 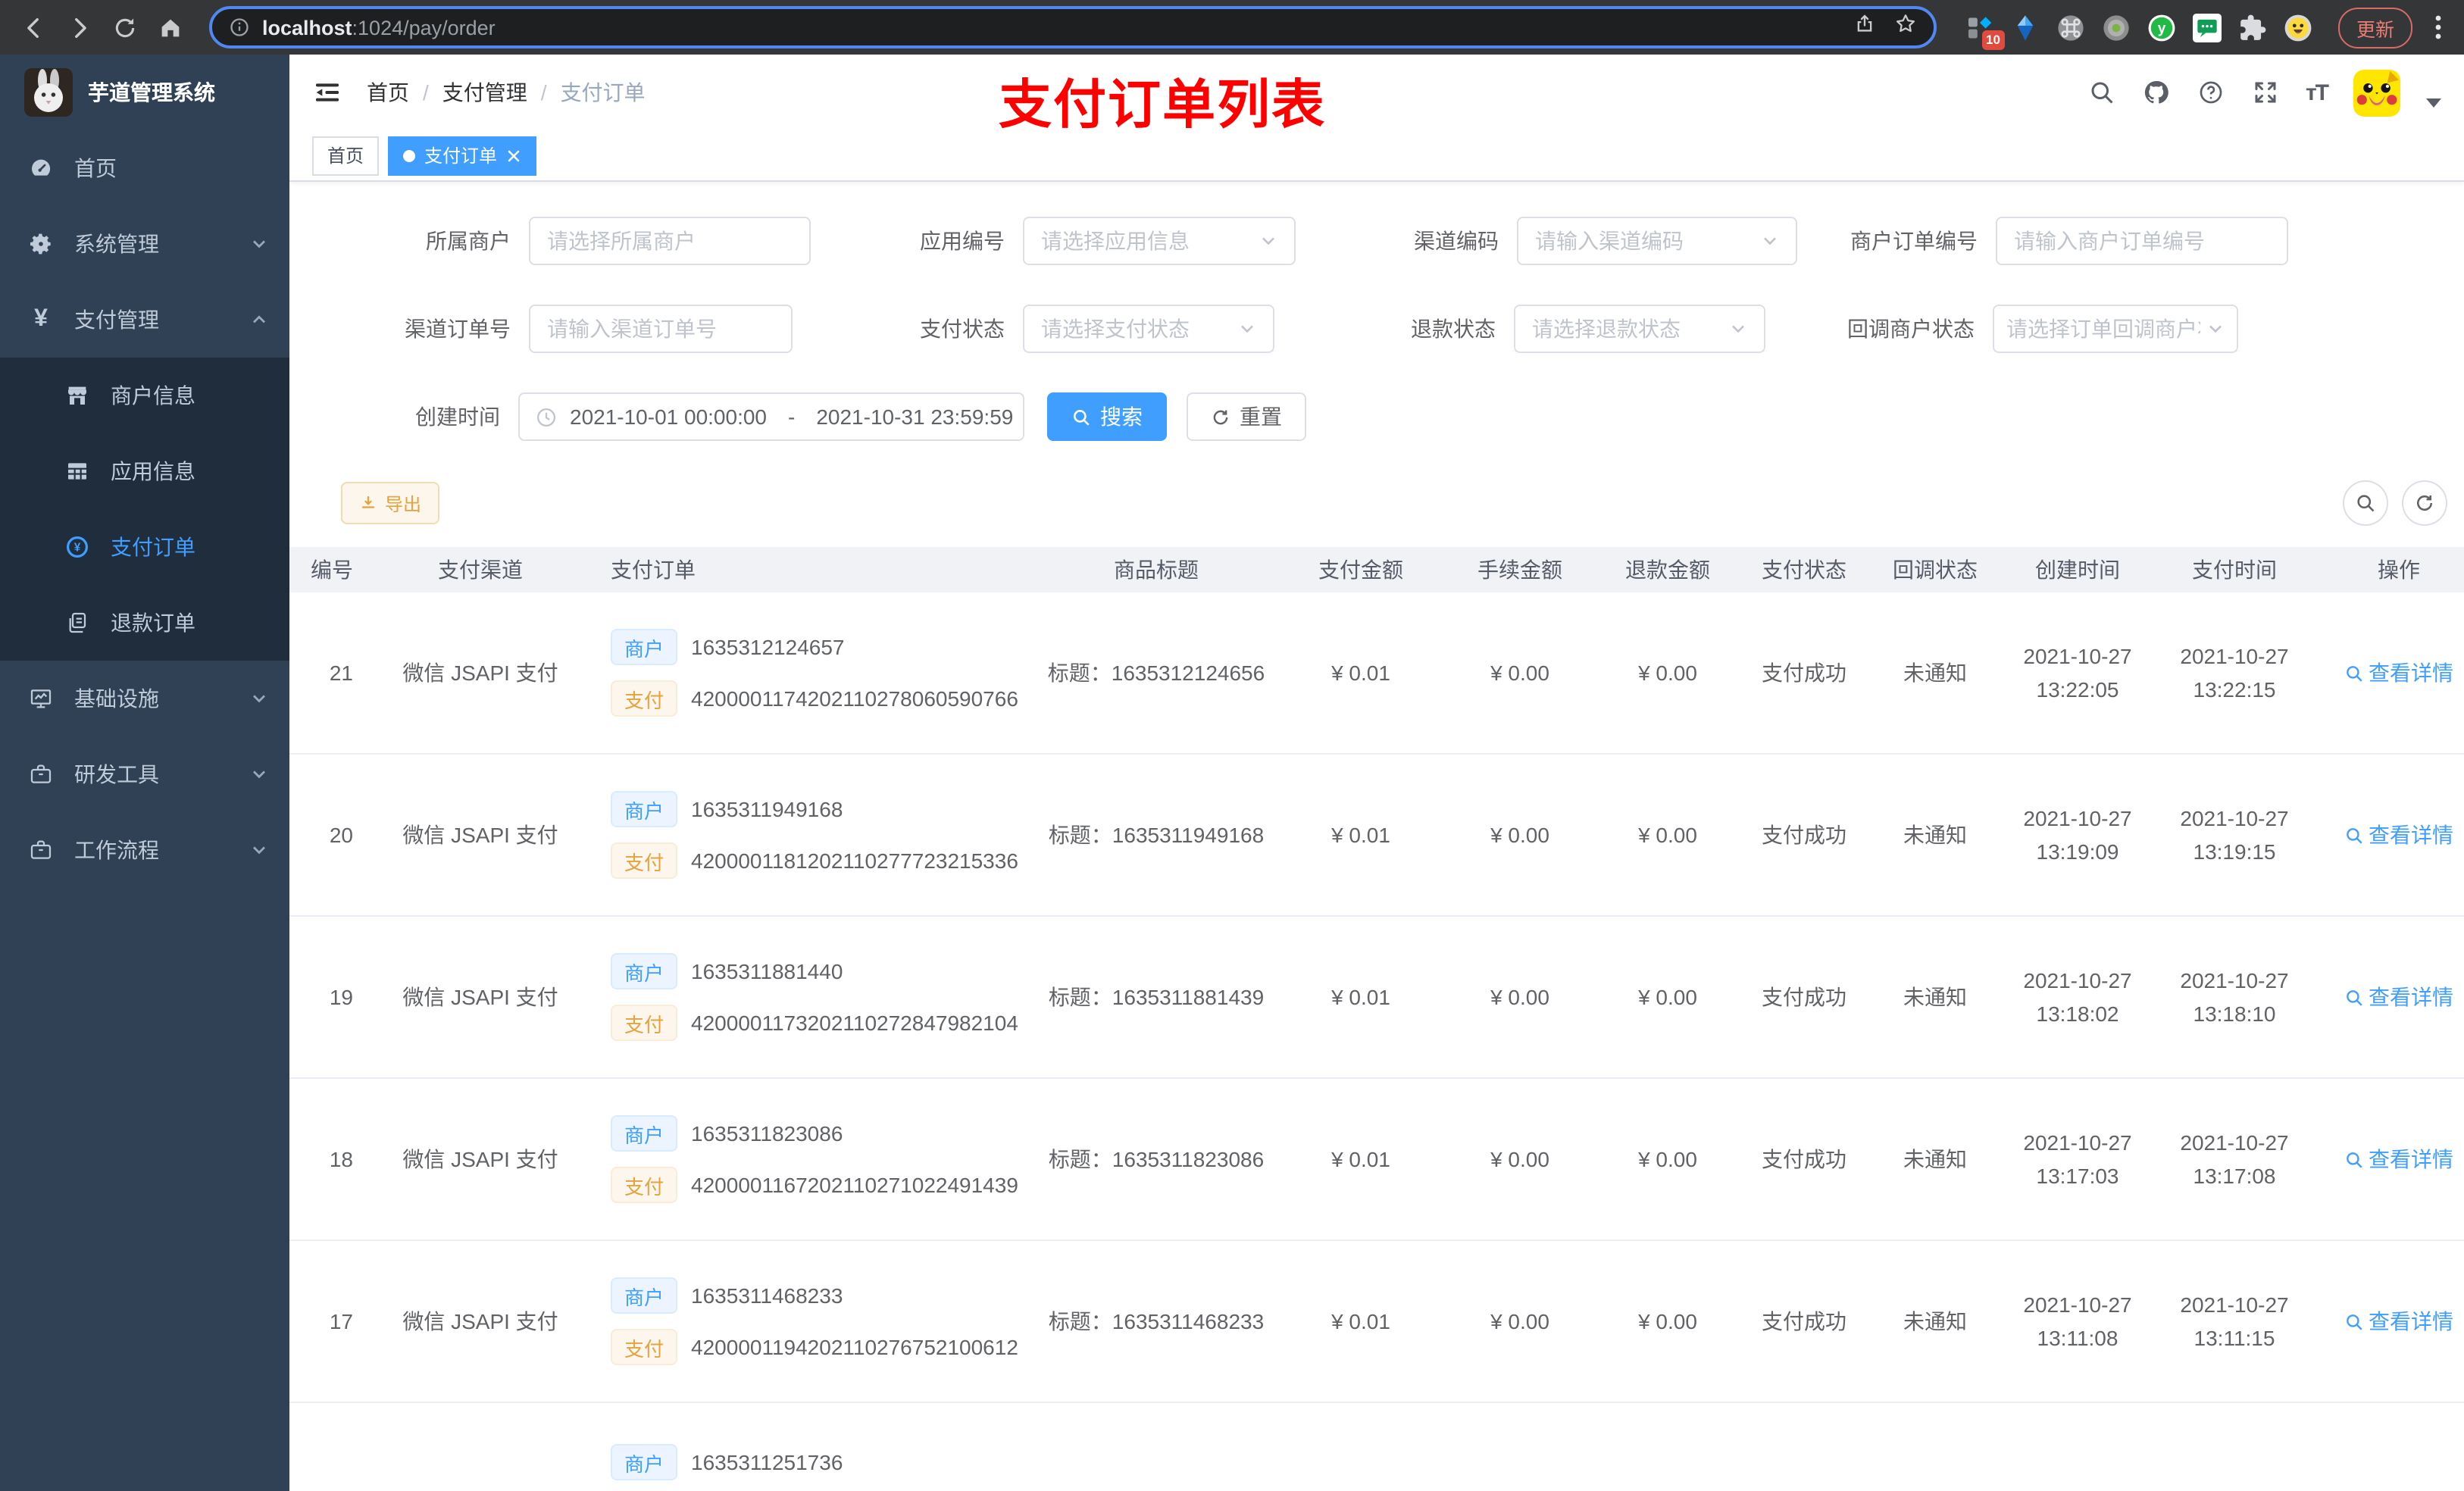 What do you see at coordinates (767, 1295) in the screenshot?
I see `merchant-order-no: 1635311468233` at bounding box center [767, 1295].